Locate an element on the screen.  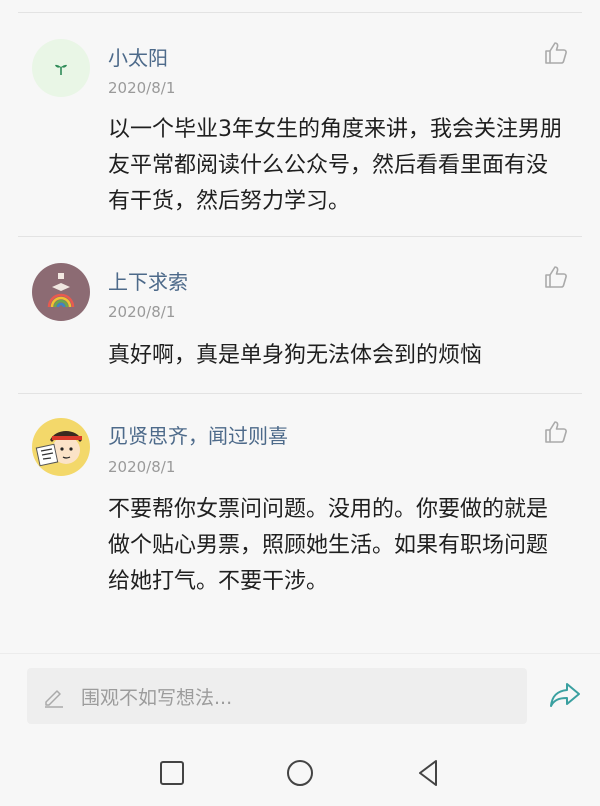
system-nav-bar is located at coordinates (300, 773).